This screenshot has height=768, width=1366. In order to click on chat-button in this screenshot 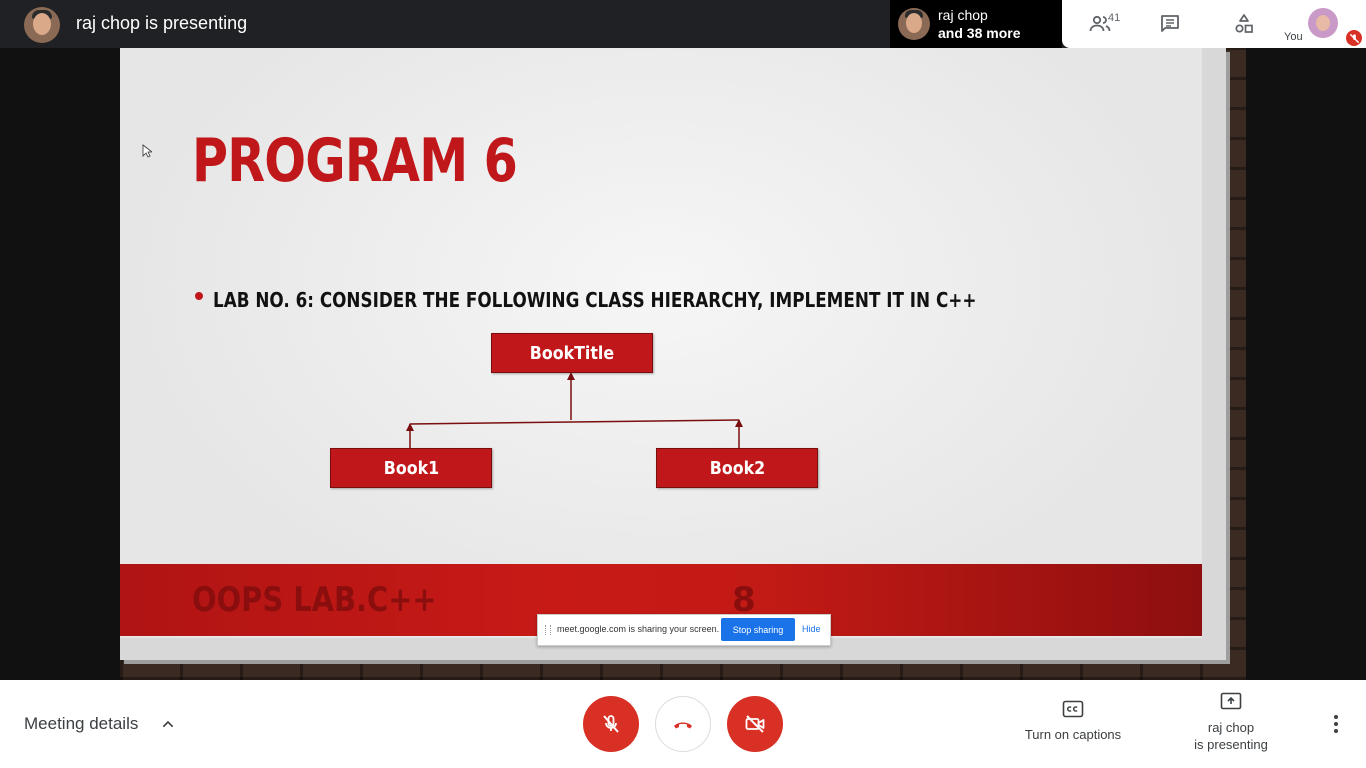, I will do `click(1170, 24)`.